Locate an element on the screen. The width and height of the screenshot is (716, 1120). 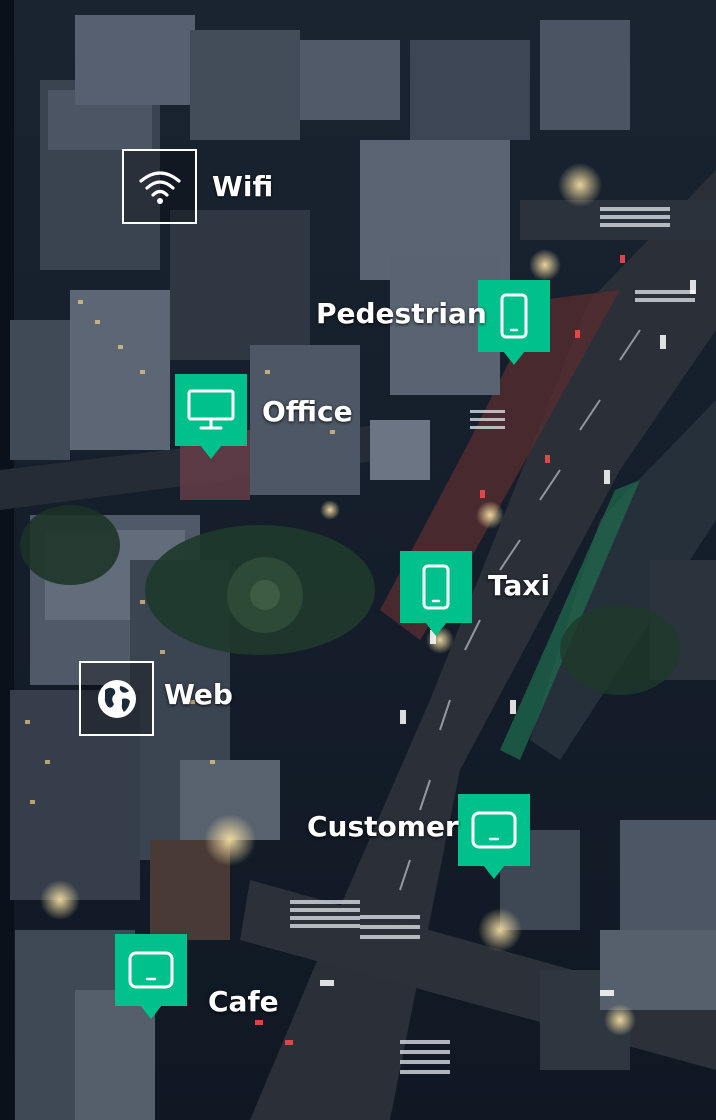
wifi-label: Wifi is located at coordinates (243, 186).